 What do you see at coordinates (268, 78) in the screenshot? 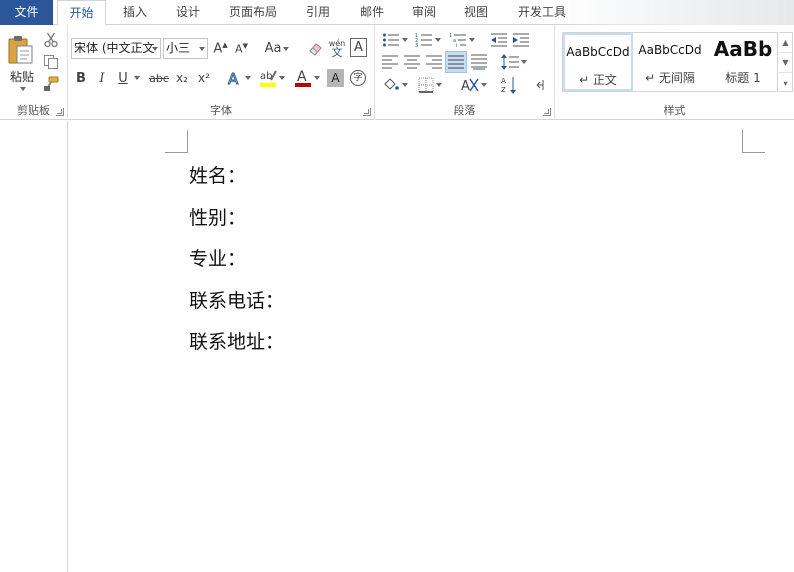
I see `highlighter-icon: ab` at bounding box center [268, 78].